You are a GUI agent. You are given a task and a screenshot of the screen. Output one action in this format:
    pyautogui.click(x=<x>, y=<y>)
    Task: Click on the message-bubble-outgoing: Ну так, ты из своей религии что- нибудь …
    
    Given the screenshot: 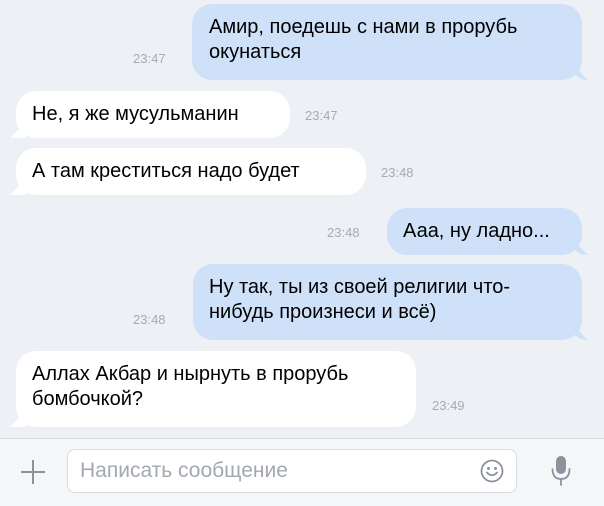 What is the action you would take?
    pyautogui.click(x=387, y=302)
    